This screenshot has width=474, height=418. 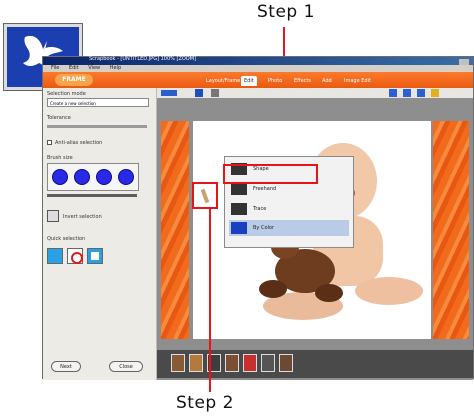 I want to click on menu-item-trace: Trace, so click(x=289, y=209).